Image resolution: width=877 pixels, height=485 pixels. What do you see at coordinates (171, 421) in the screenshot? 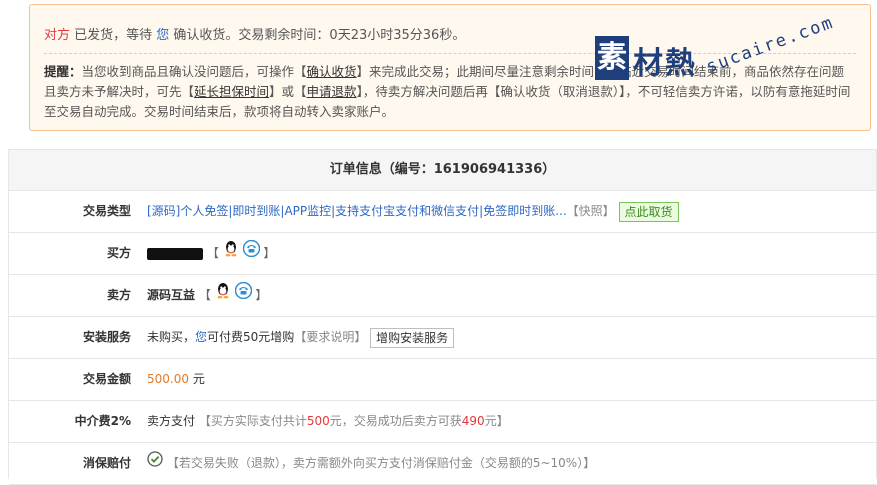
I see `fee-payer: 卖方支付` at bounding box center [171, 421].